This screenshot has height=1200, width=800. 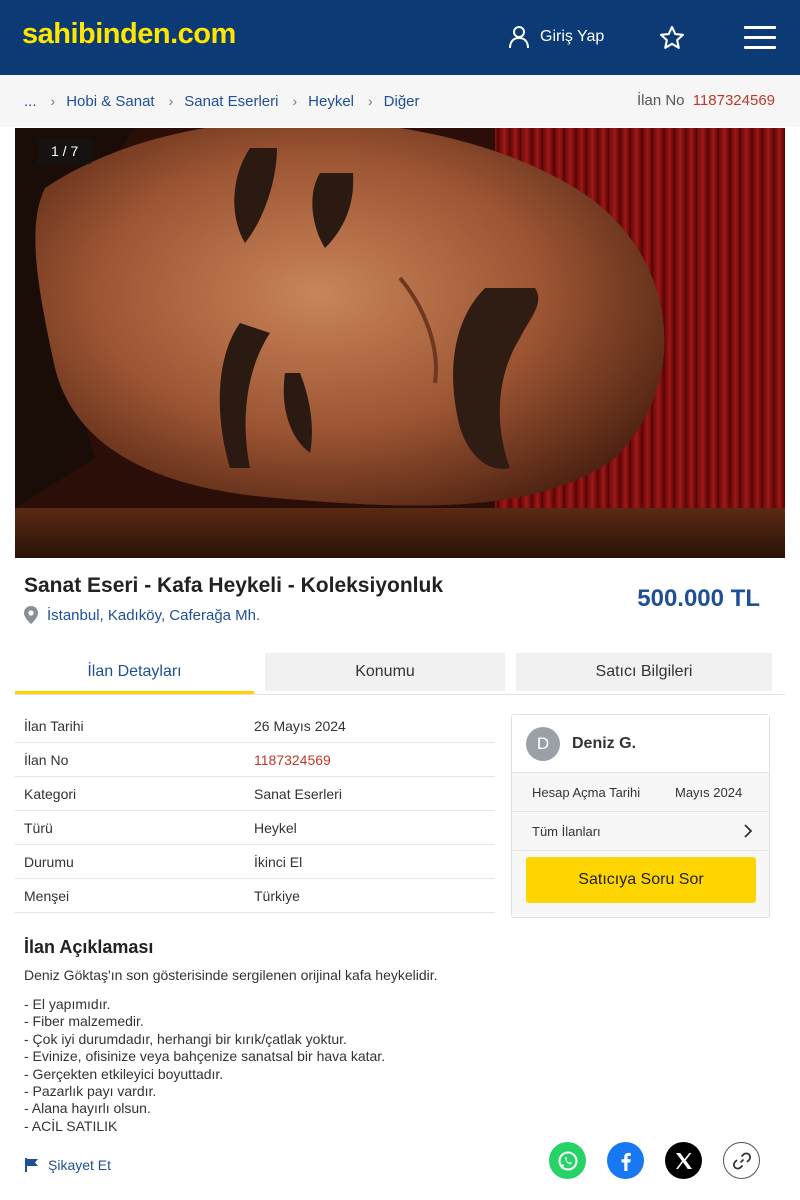 What do you see at coordinates (90, 1091) in the screenshot?
I see `list-item: - Pazarlık payı vardır.` at bounding box center [90, 1091].